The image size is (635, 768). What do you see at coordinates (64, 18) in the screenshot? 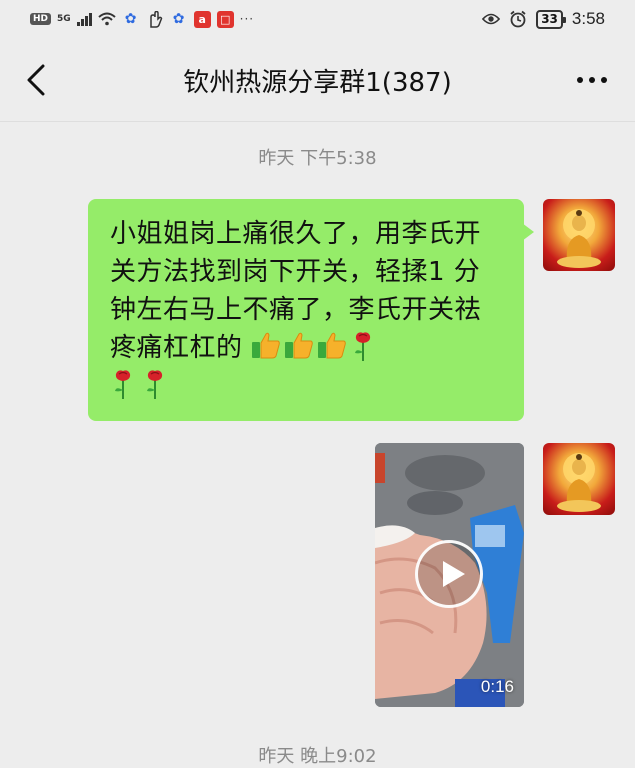
I see `network-label: 5G` at bounding box center [64, 18].